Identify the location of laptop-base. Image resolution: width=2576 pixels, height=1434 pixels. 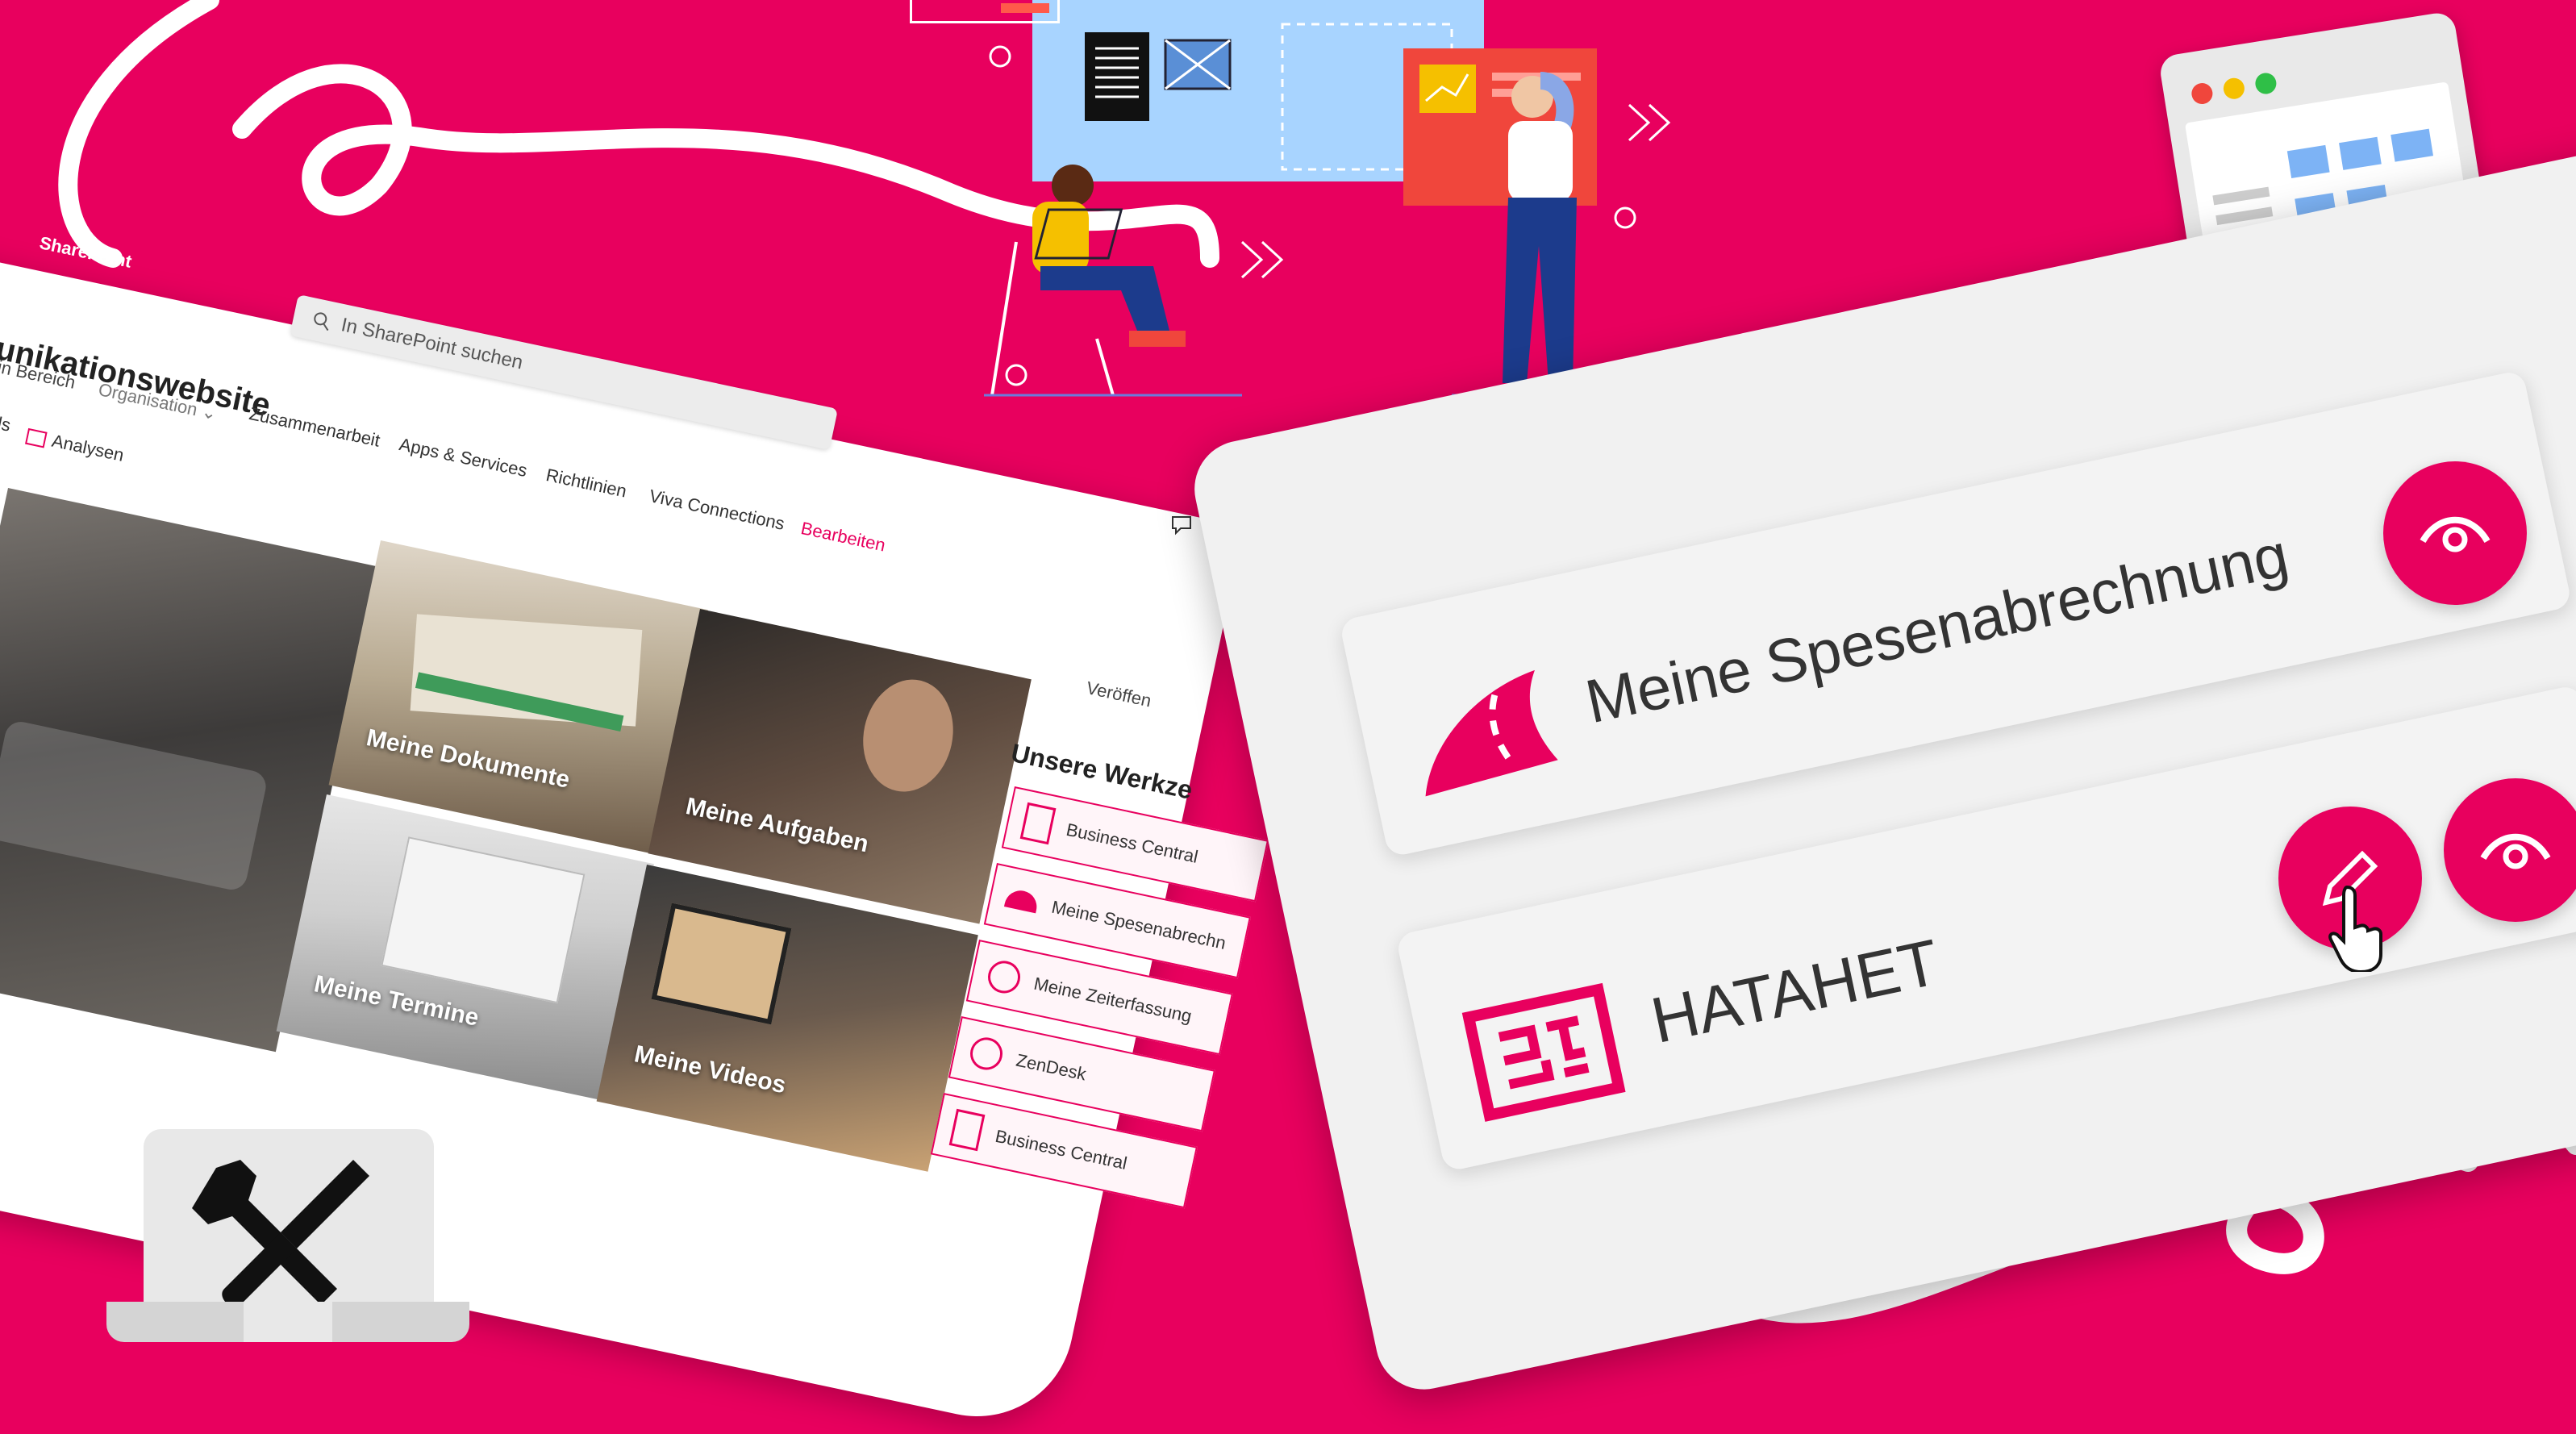
(287, 1322).